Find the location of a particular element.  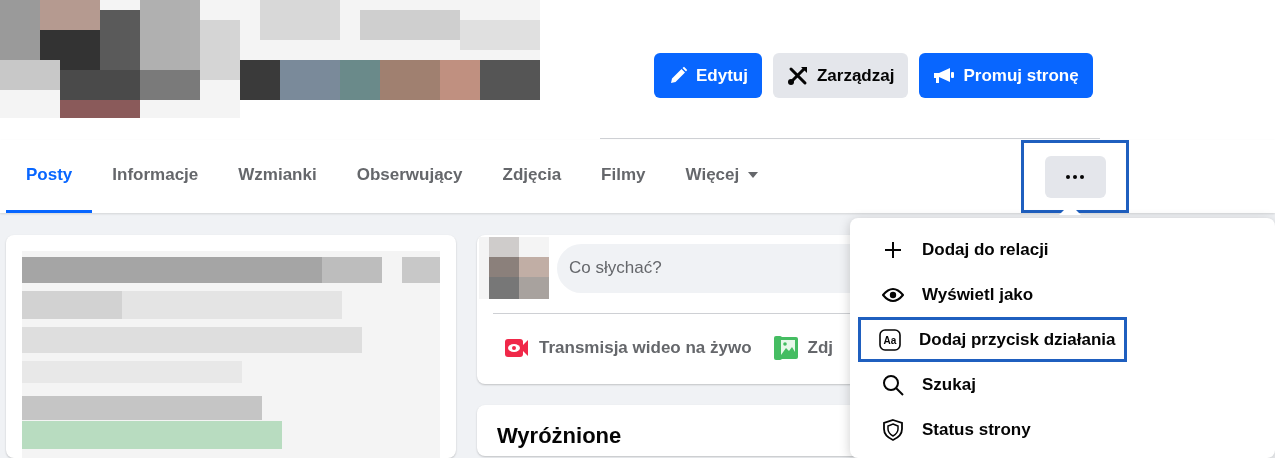

secondary-button: Zarządzaj is located at coordinates (840, 75).